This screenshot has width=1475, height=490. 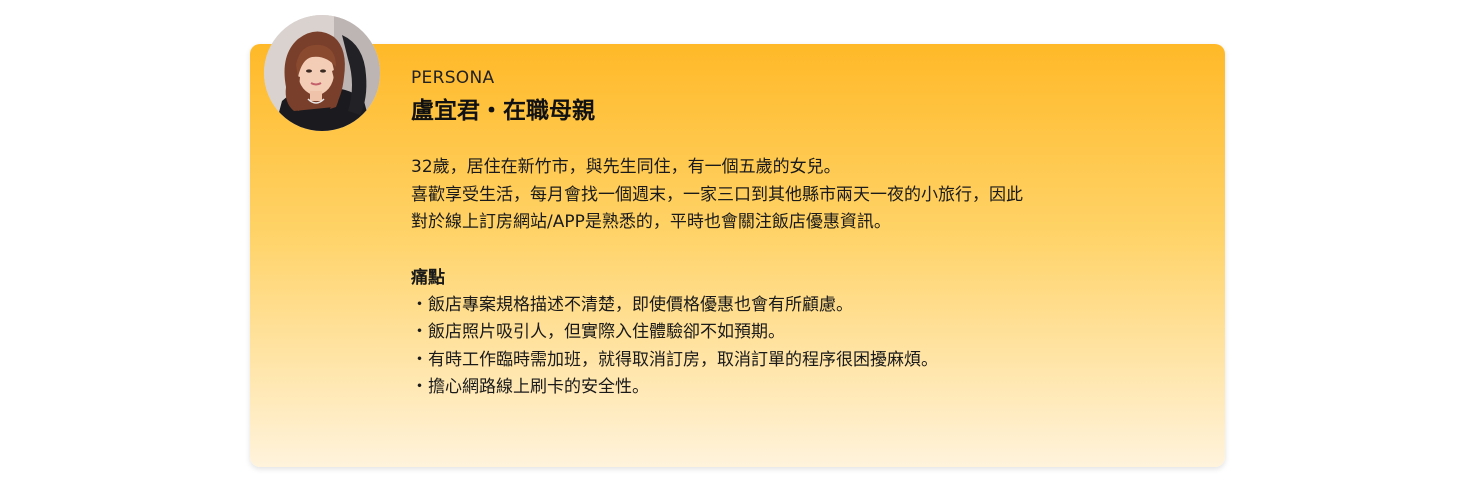 I want to click on persona-title: 盧宜君・在職母親, so click(x=503, y=111).